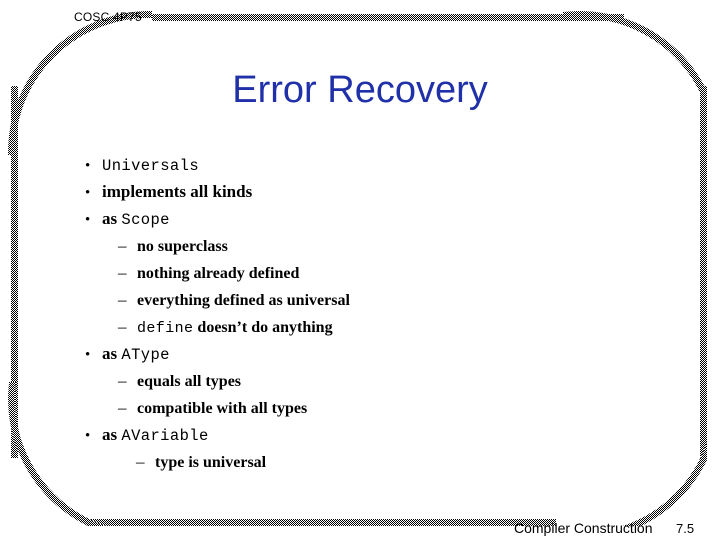  I want to click on text-span: implements all kinds, so click(177, 191).